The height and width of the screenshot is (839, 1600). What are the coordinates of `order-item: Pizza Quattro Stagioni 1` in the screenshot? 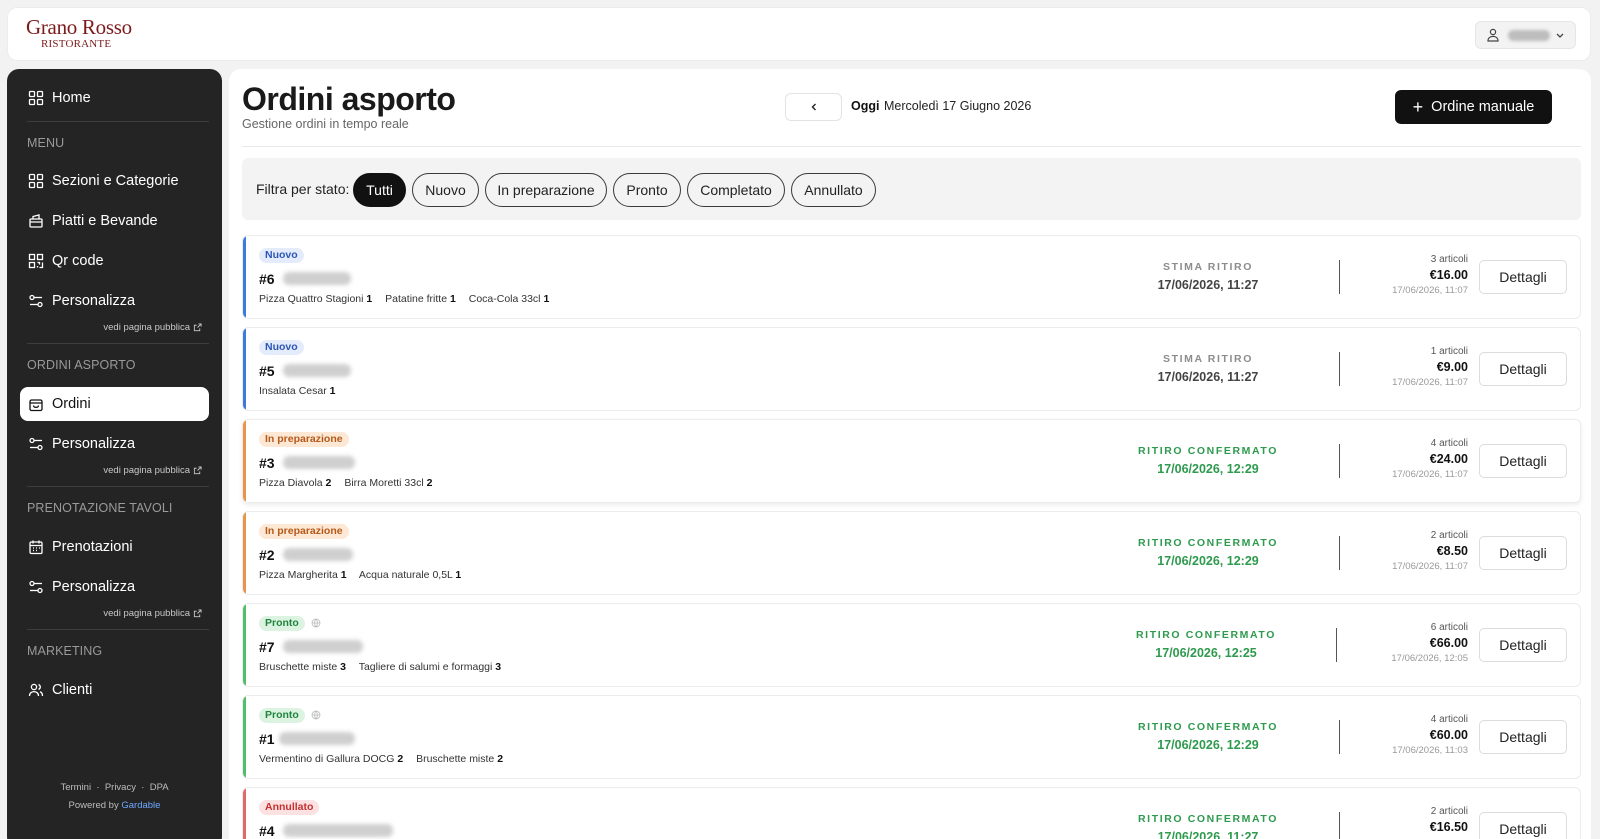 It's located at (315, 299).